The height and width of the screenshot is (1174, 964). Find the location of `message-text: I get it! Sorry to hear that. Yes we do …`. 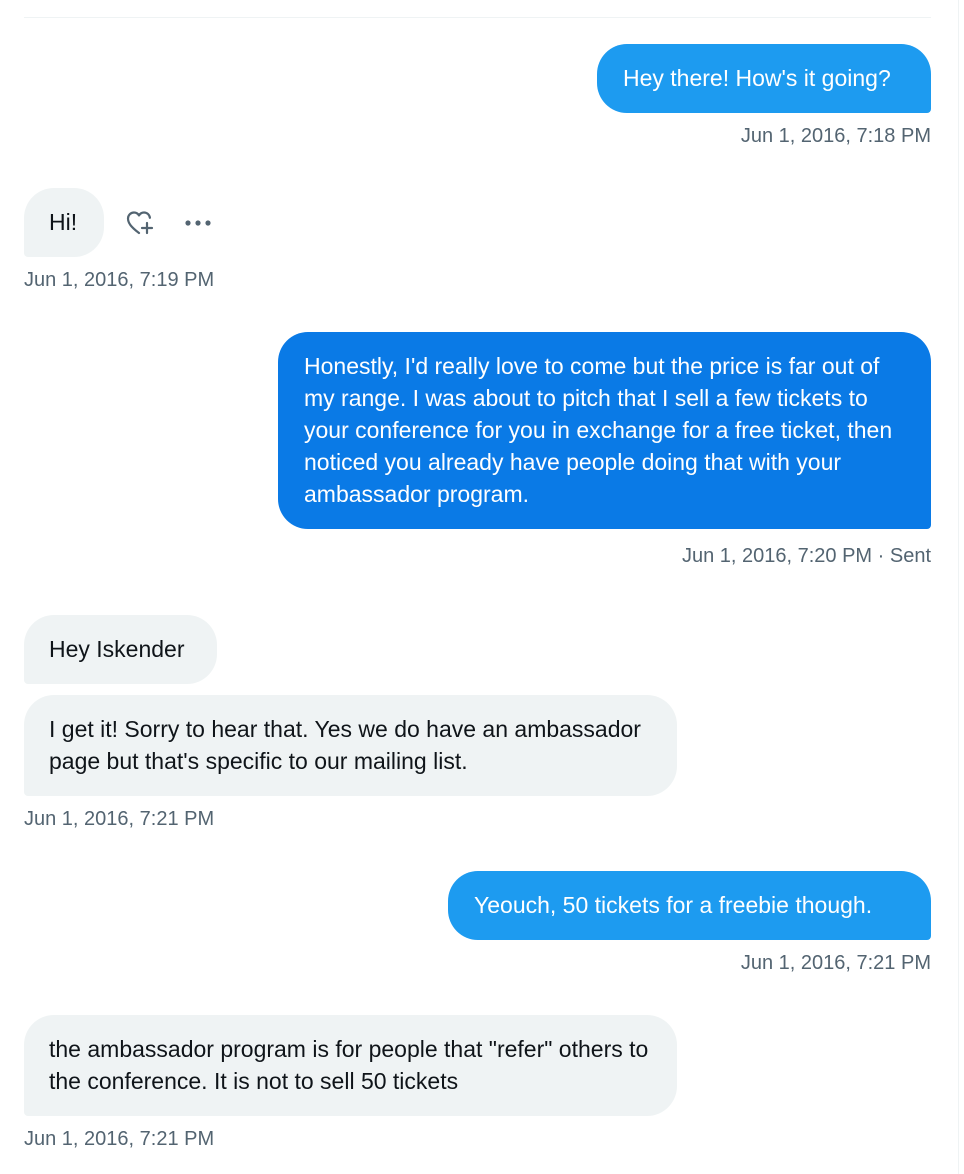

message-text: I get it! Sorry to hear that. Yes we do … is located at coordinates (345, 745).